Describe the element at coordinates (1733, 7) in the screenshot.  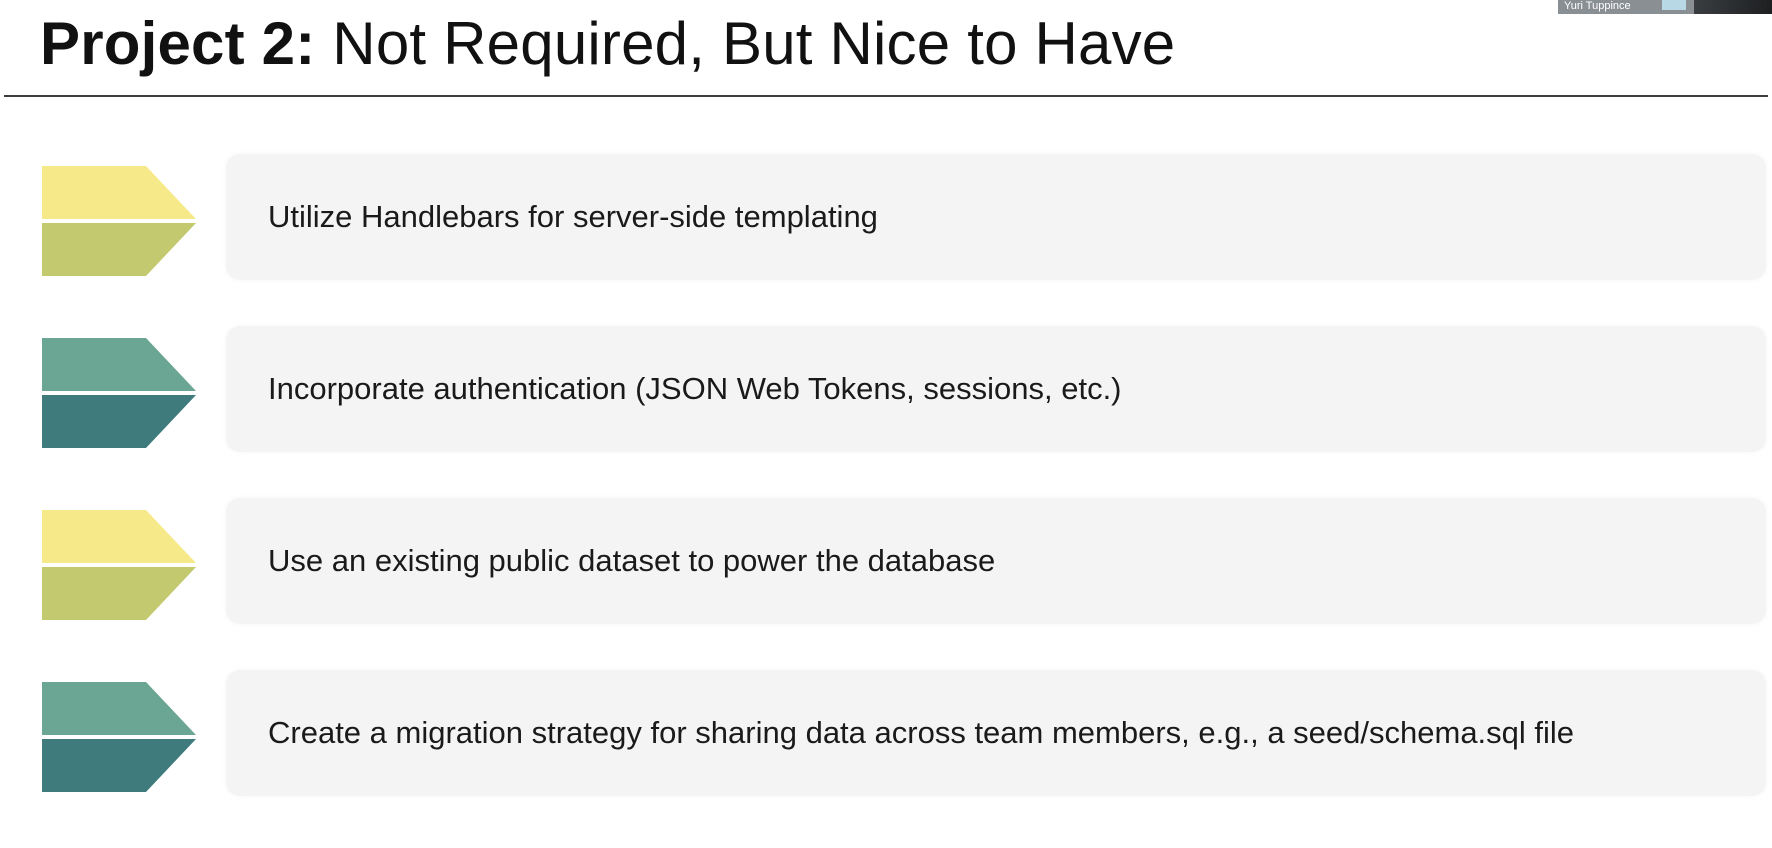
I see `video-panel` at that location.